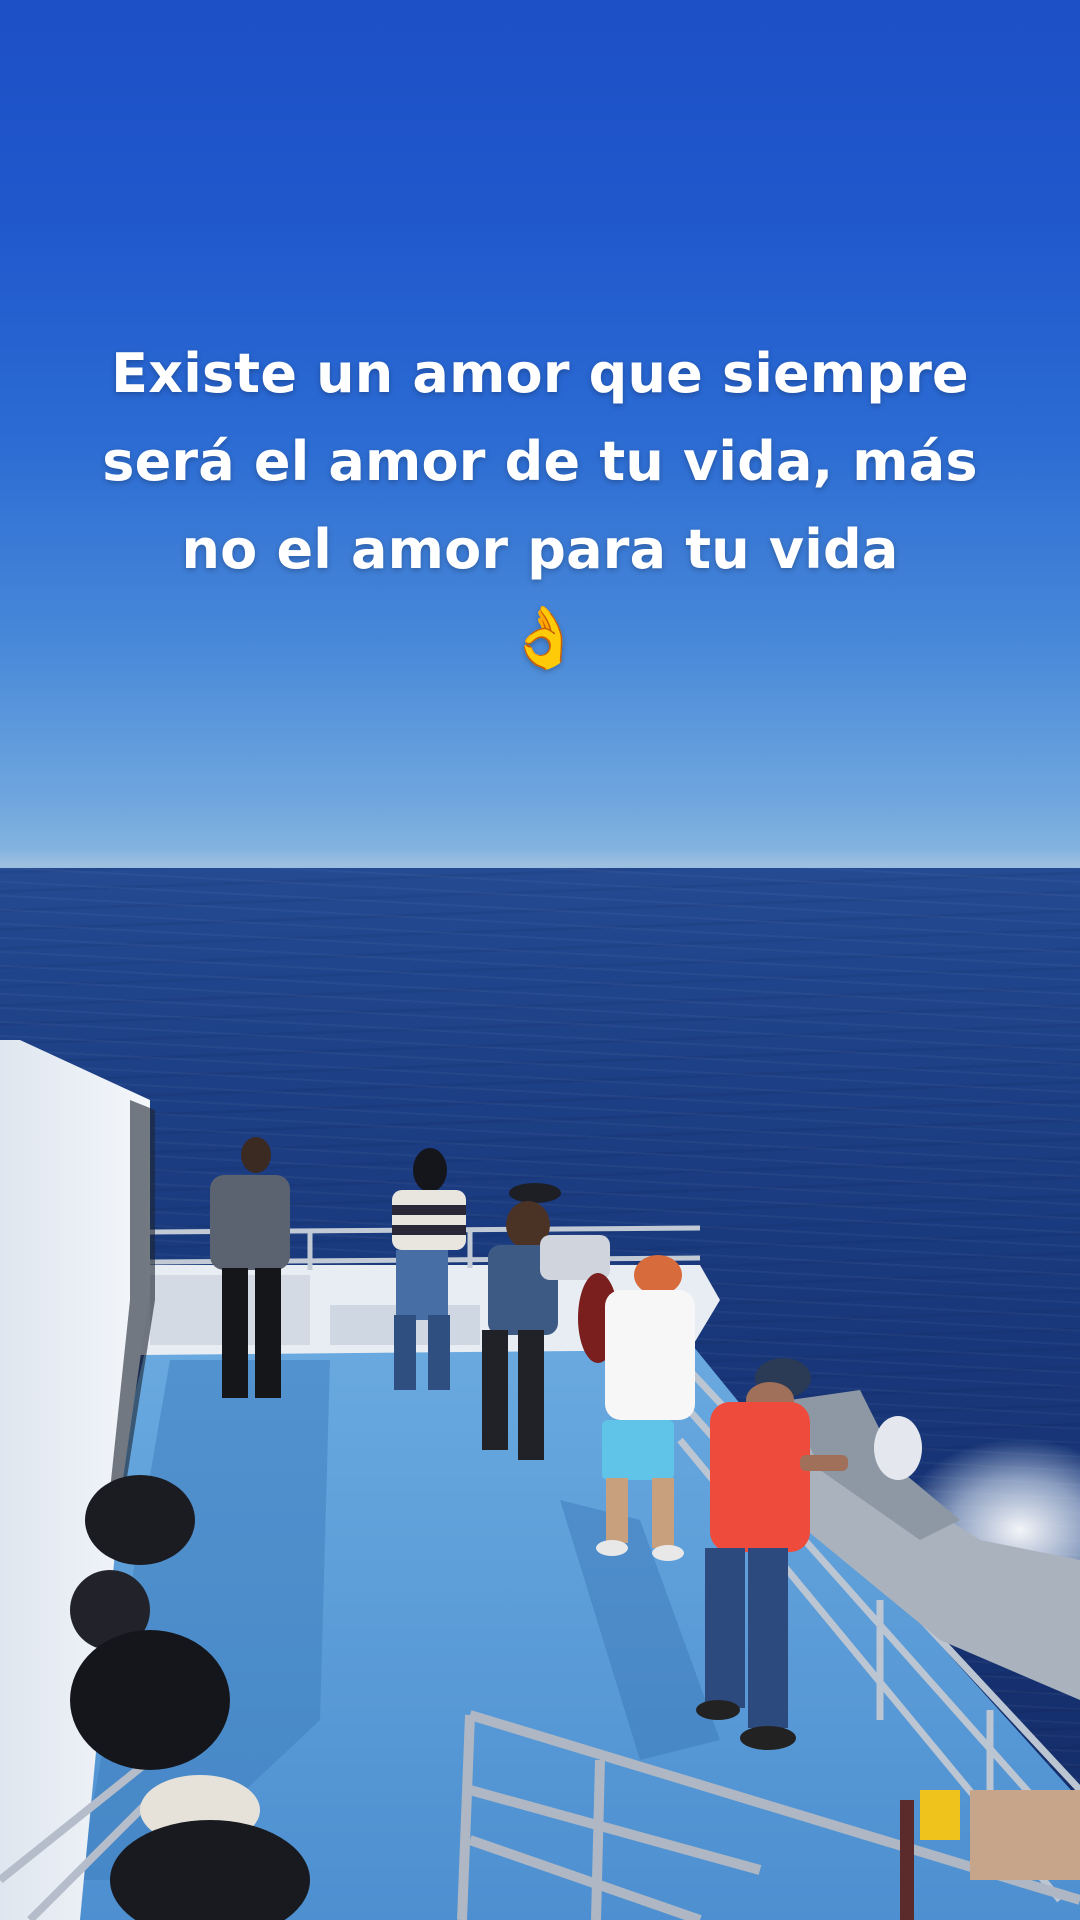 The image size is (1080, 1920). What do you see at coordinates (540, 461) in the screenshot?
I see `caption-line-2: será el amor de tu vida, más` at bounding box center [540, 461].